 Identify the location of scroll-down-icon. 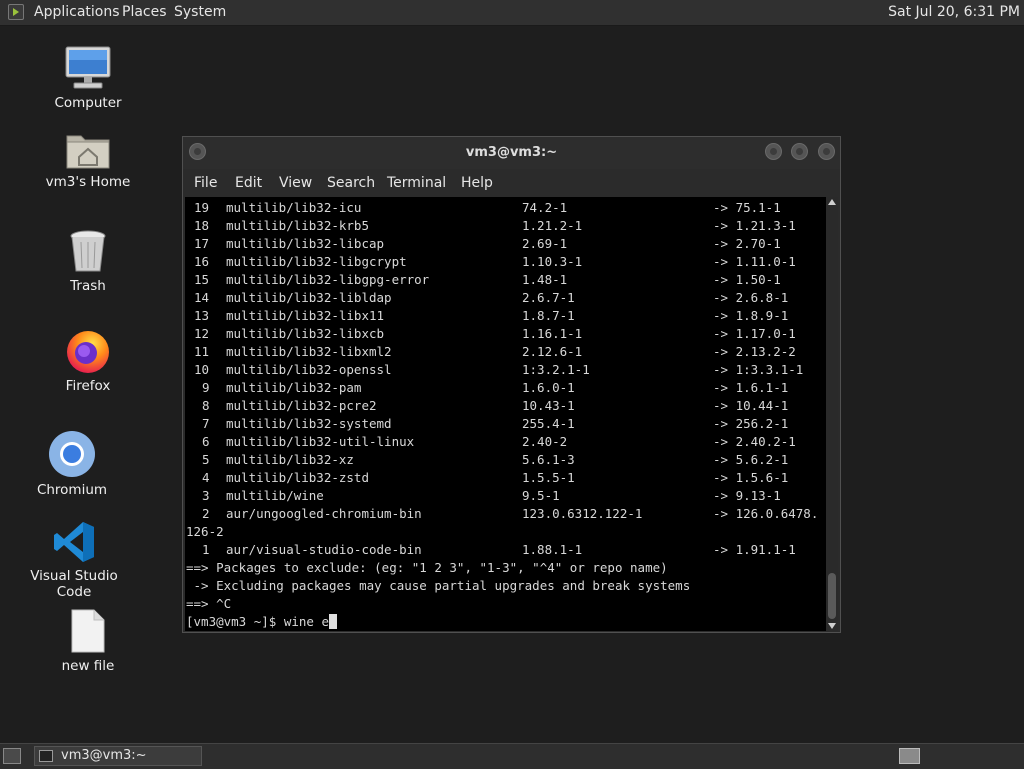
(832, 626).